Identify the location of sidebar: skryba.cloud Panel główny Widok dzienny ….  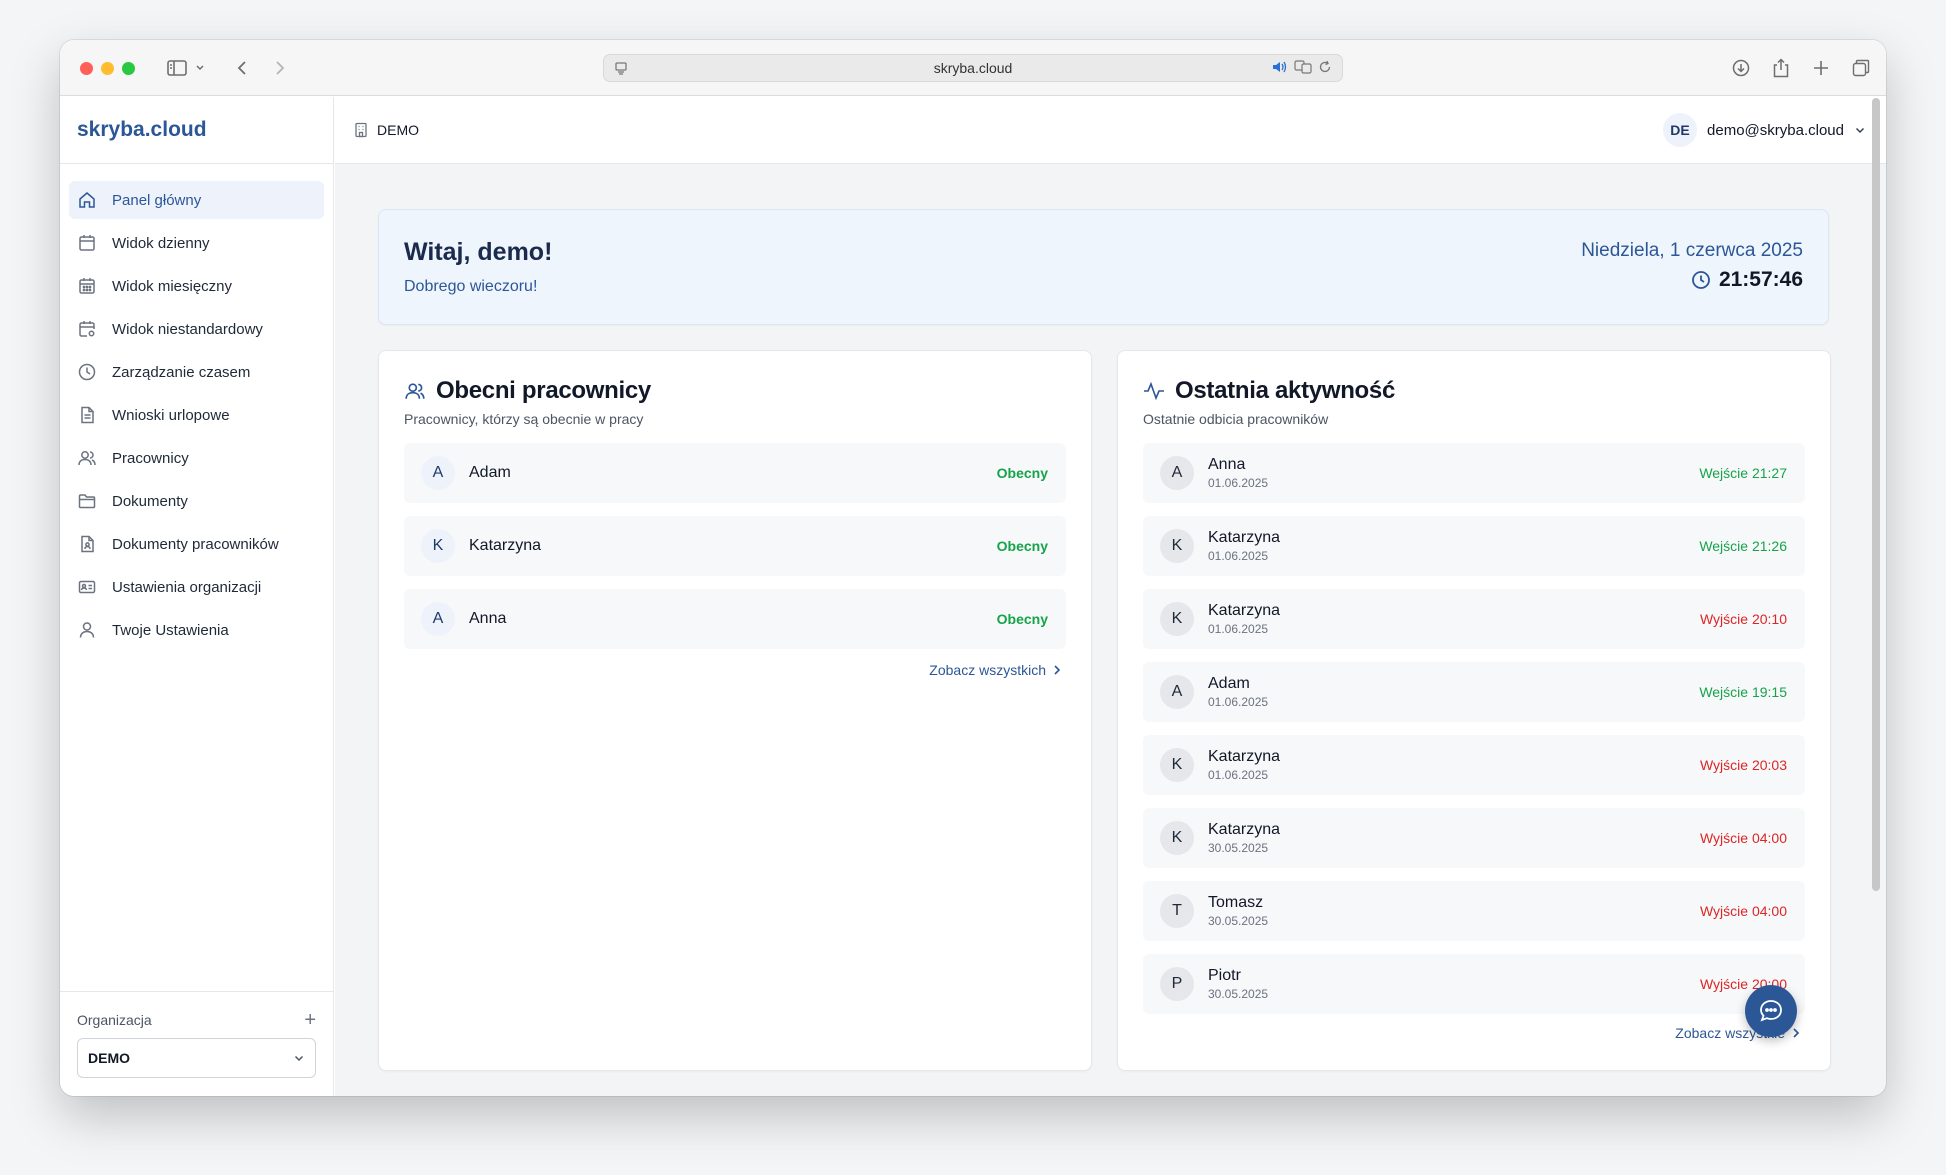
(197, 596).